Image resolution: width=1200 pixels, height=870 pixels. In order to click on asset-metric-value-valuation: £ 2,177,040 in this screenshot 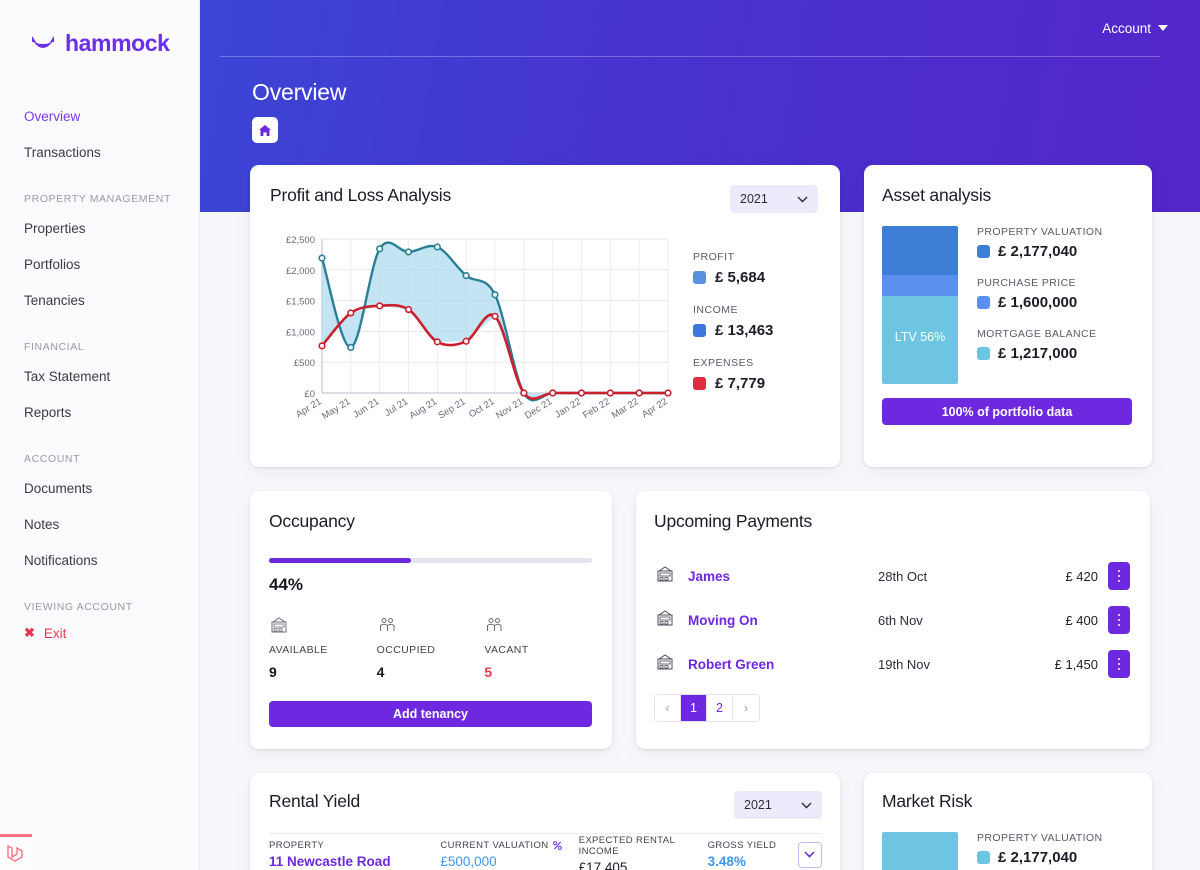, I will do `click(1038, 251)`.